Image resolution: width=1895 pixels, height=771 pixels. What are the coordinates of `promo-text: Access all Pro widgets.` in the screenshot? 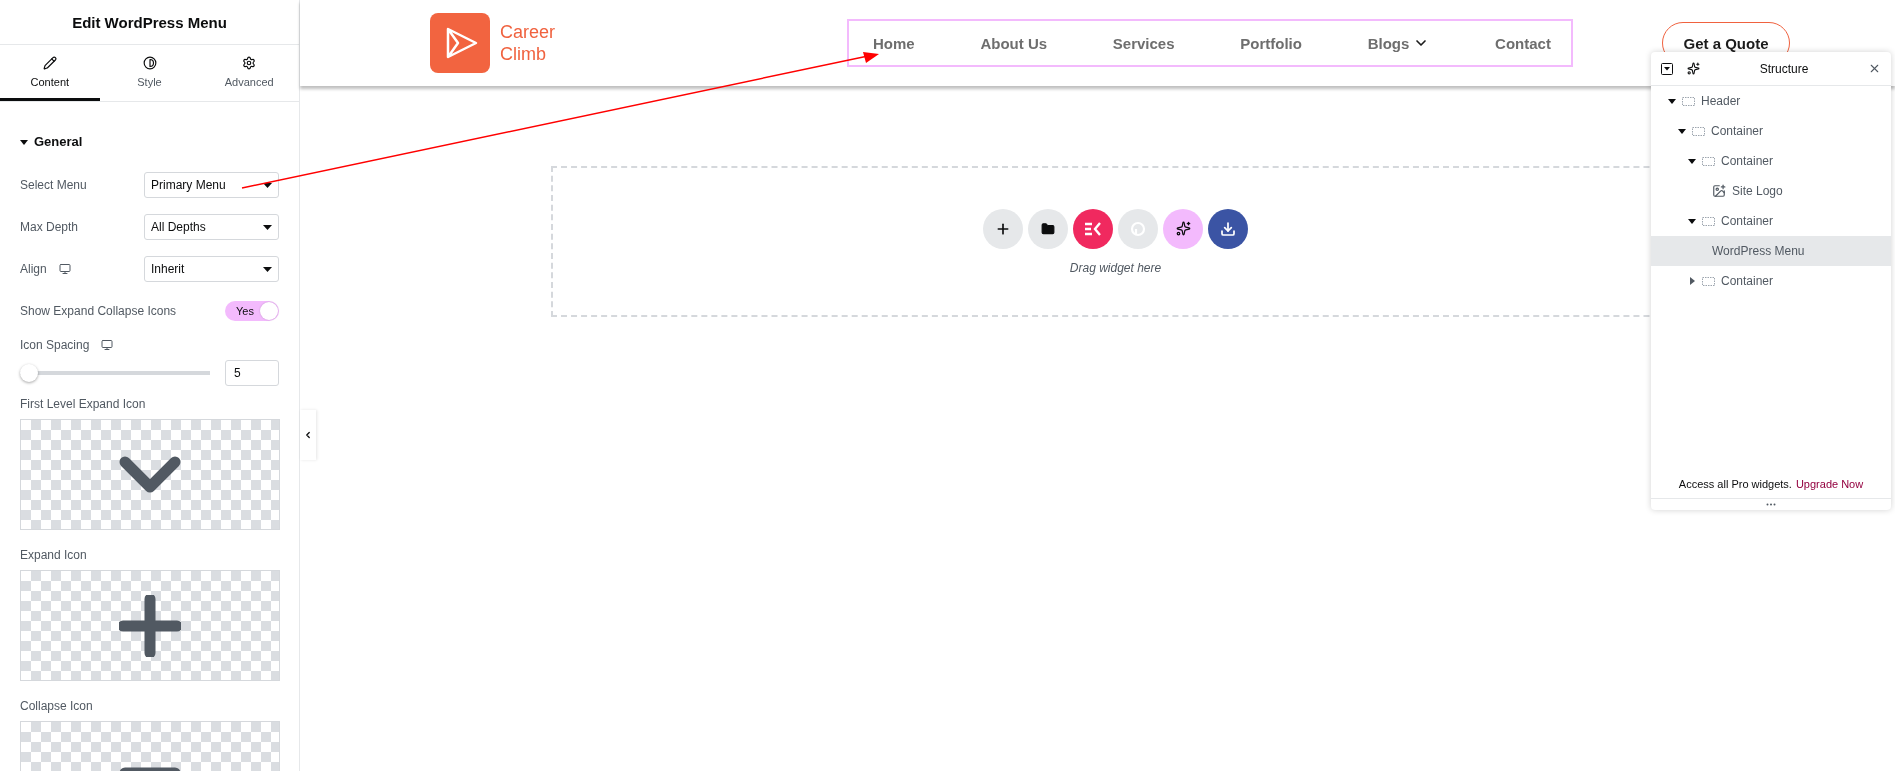 It's located at (1735, 484).